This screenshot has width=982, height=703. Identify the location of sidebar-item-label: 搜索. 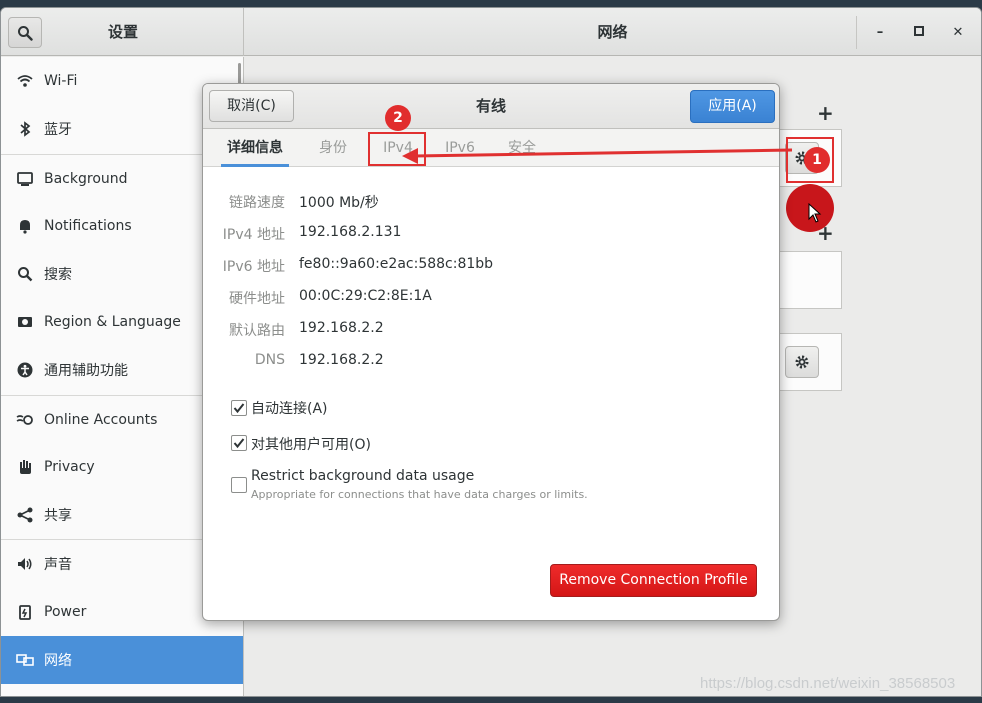
(58, 275).